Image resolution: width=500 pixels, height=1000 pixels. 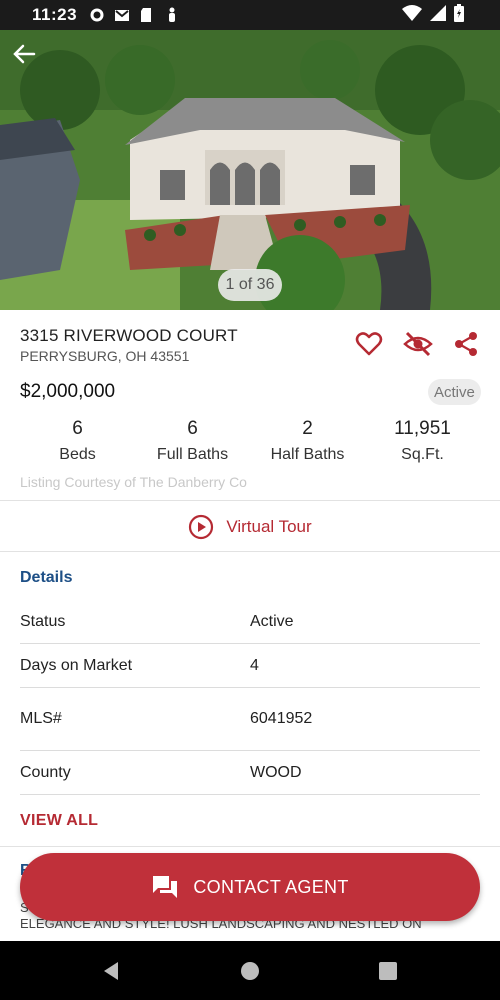 I want to click on eye-off-icon, so click(x=418, y=344).